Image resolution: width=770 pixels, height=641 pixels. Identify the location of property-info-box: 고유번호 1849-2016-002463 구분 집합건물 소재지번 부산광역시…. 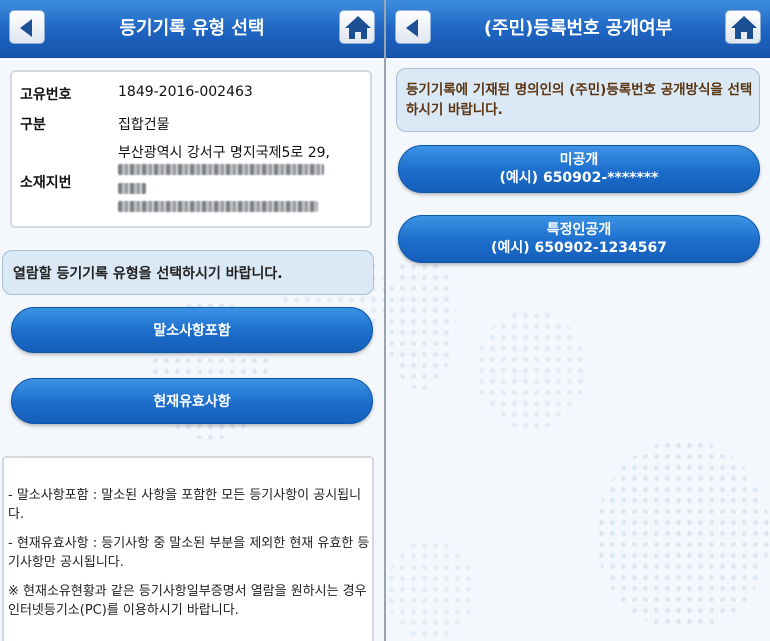
(191, 149).